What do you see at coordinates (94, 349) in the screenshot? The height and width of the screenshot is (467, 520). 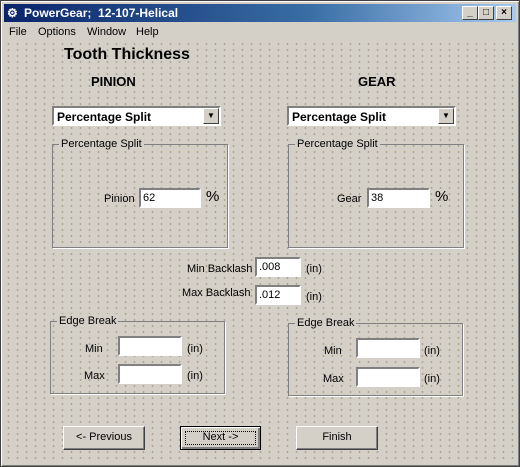 I see `pinion-min-label: Min` at bounding box center [94, 349].